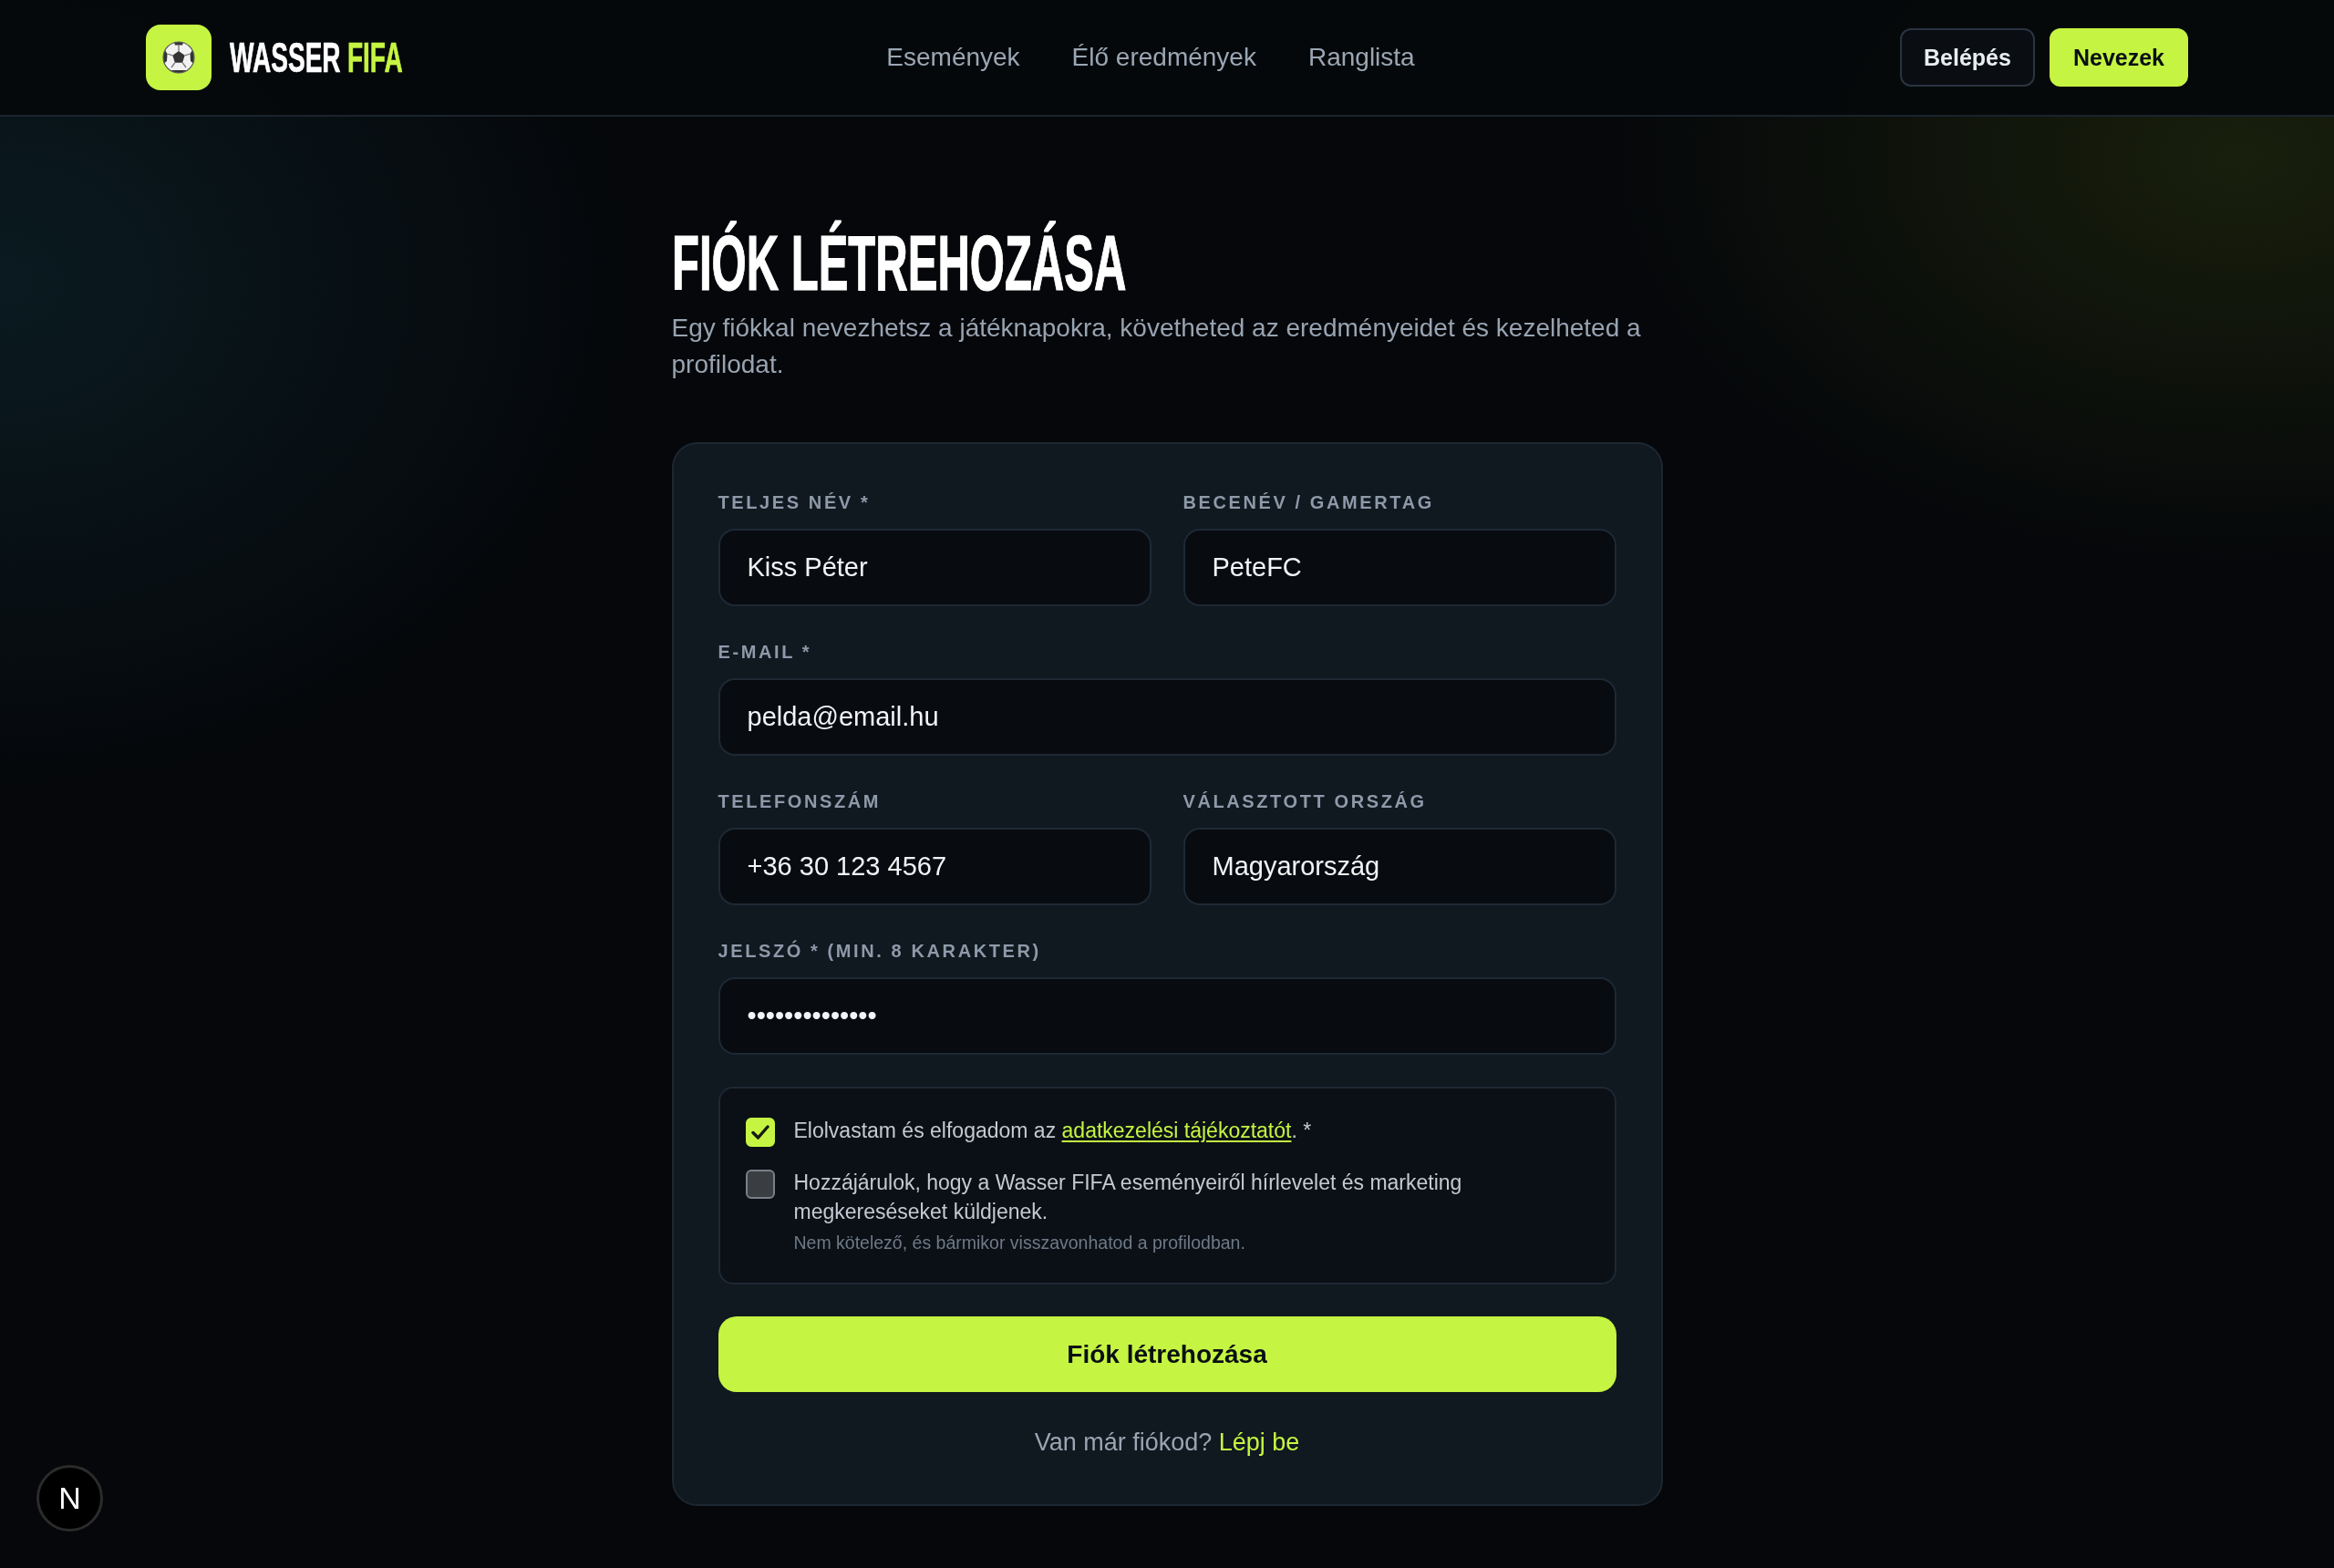 Image resolution: width=2334 pixels, height=1568 pixels. What do you see at coordinates (1967, 57) in the screenshot?
I see `login-button: Belépés` at bounding box center [1967, 57].